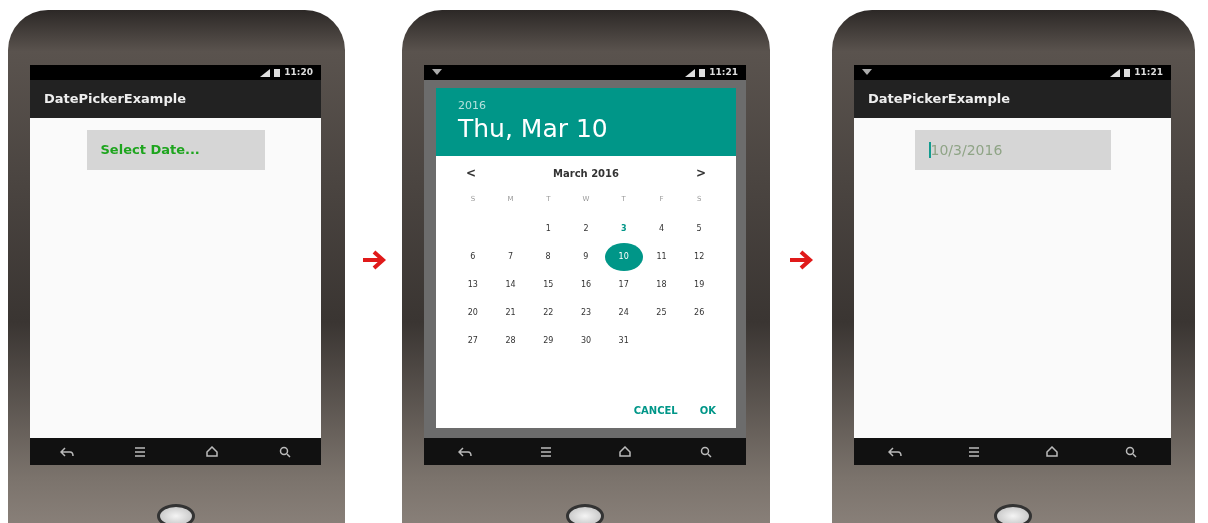 The height and width of the screenshot is (523, 1208). What do you see at coordinates (510, 340) in the screenshot?
I see `calendar-day: 28` at bounding box center [510, 340].